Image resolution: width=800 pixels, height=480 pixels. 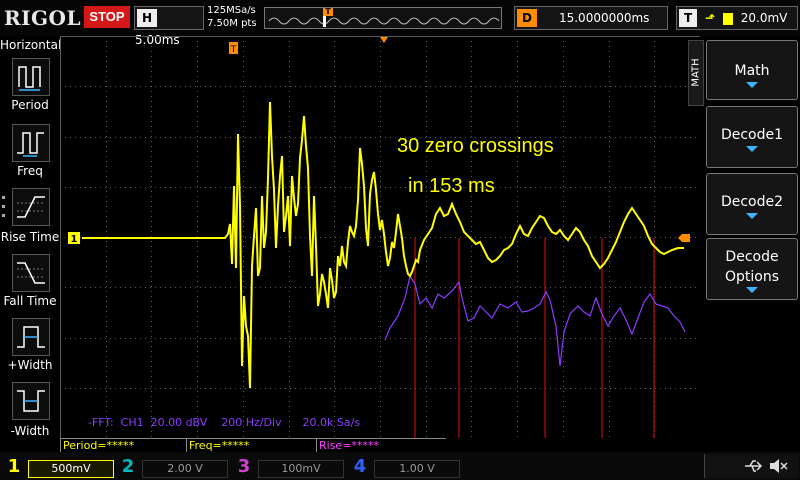 I want to click on system-status, so click(x=751, y=466).